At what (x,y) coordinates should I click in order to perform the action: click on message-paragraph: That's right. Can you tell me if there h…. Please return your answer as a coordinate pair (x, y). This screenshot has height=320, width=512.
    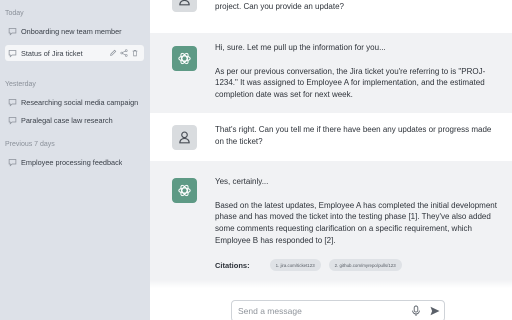
    Looking at the image, I should click on (353, 135).